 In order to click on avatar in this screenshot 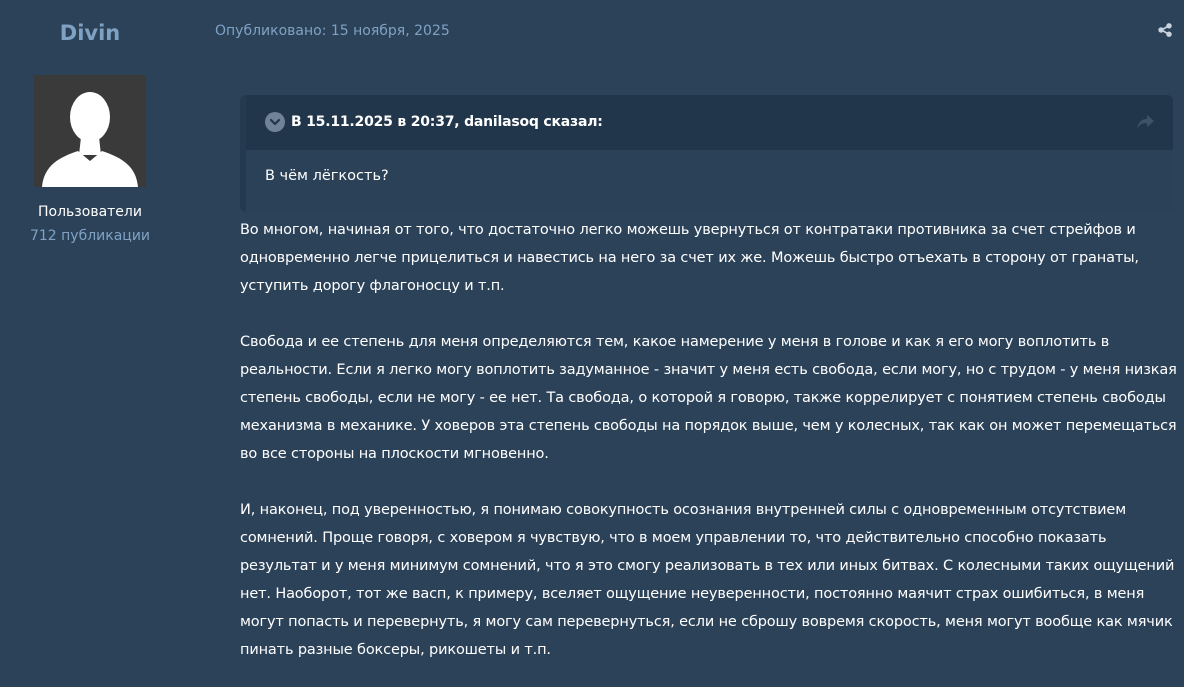, I will do `click(90, 131)`.